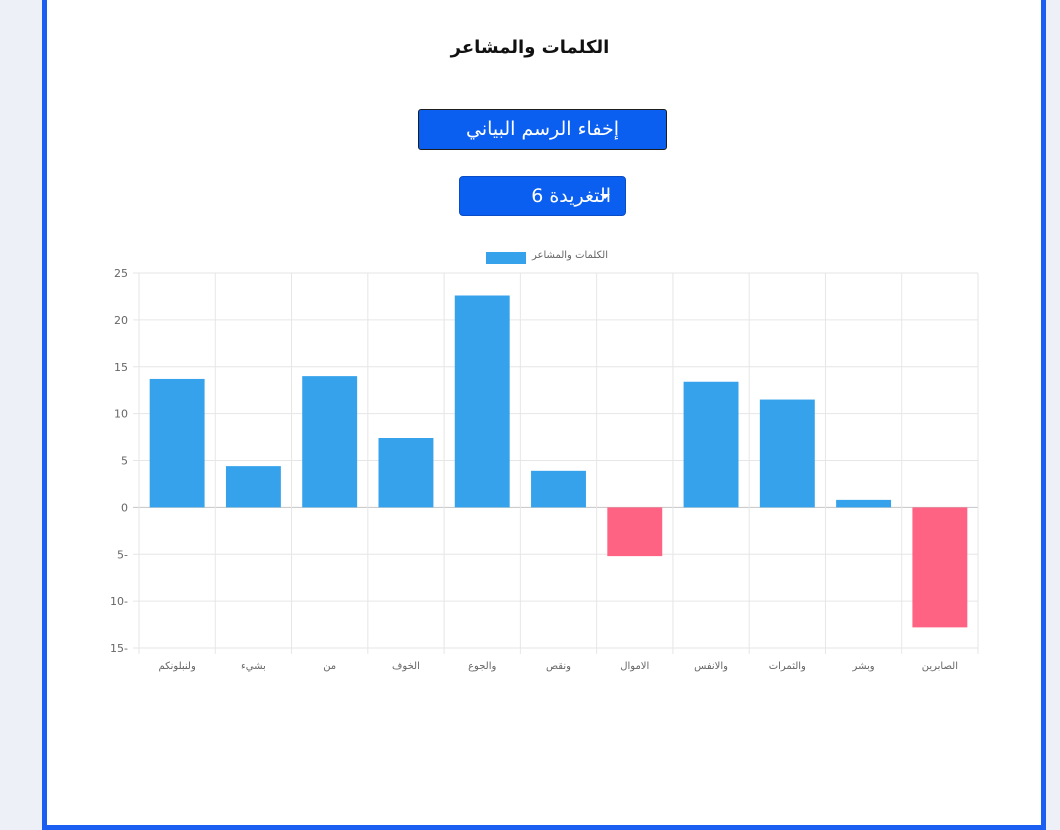 This screenshot has width=1060, height=830. Describe the element at coordinates (558, 666) in the screenshot. I see `x-tick-label: ونقص` at that location.